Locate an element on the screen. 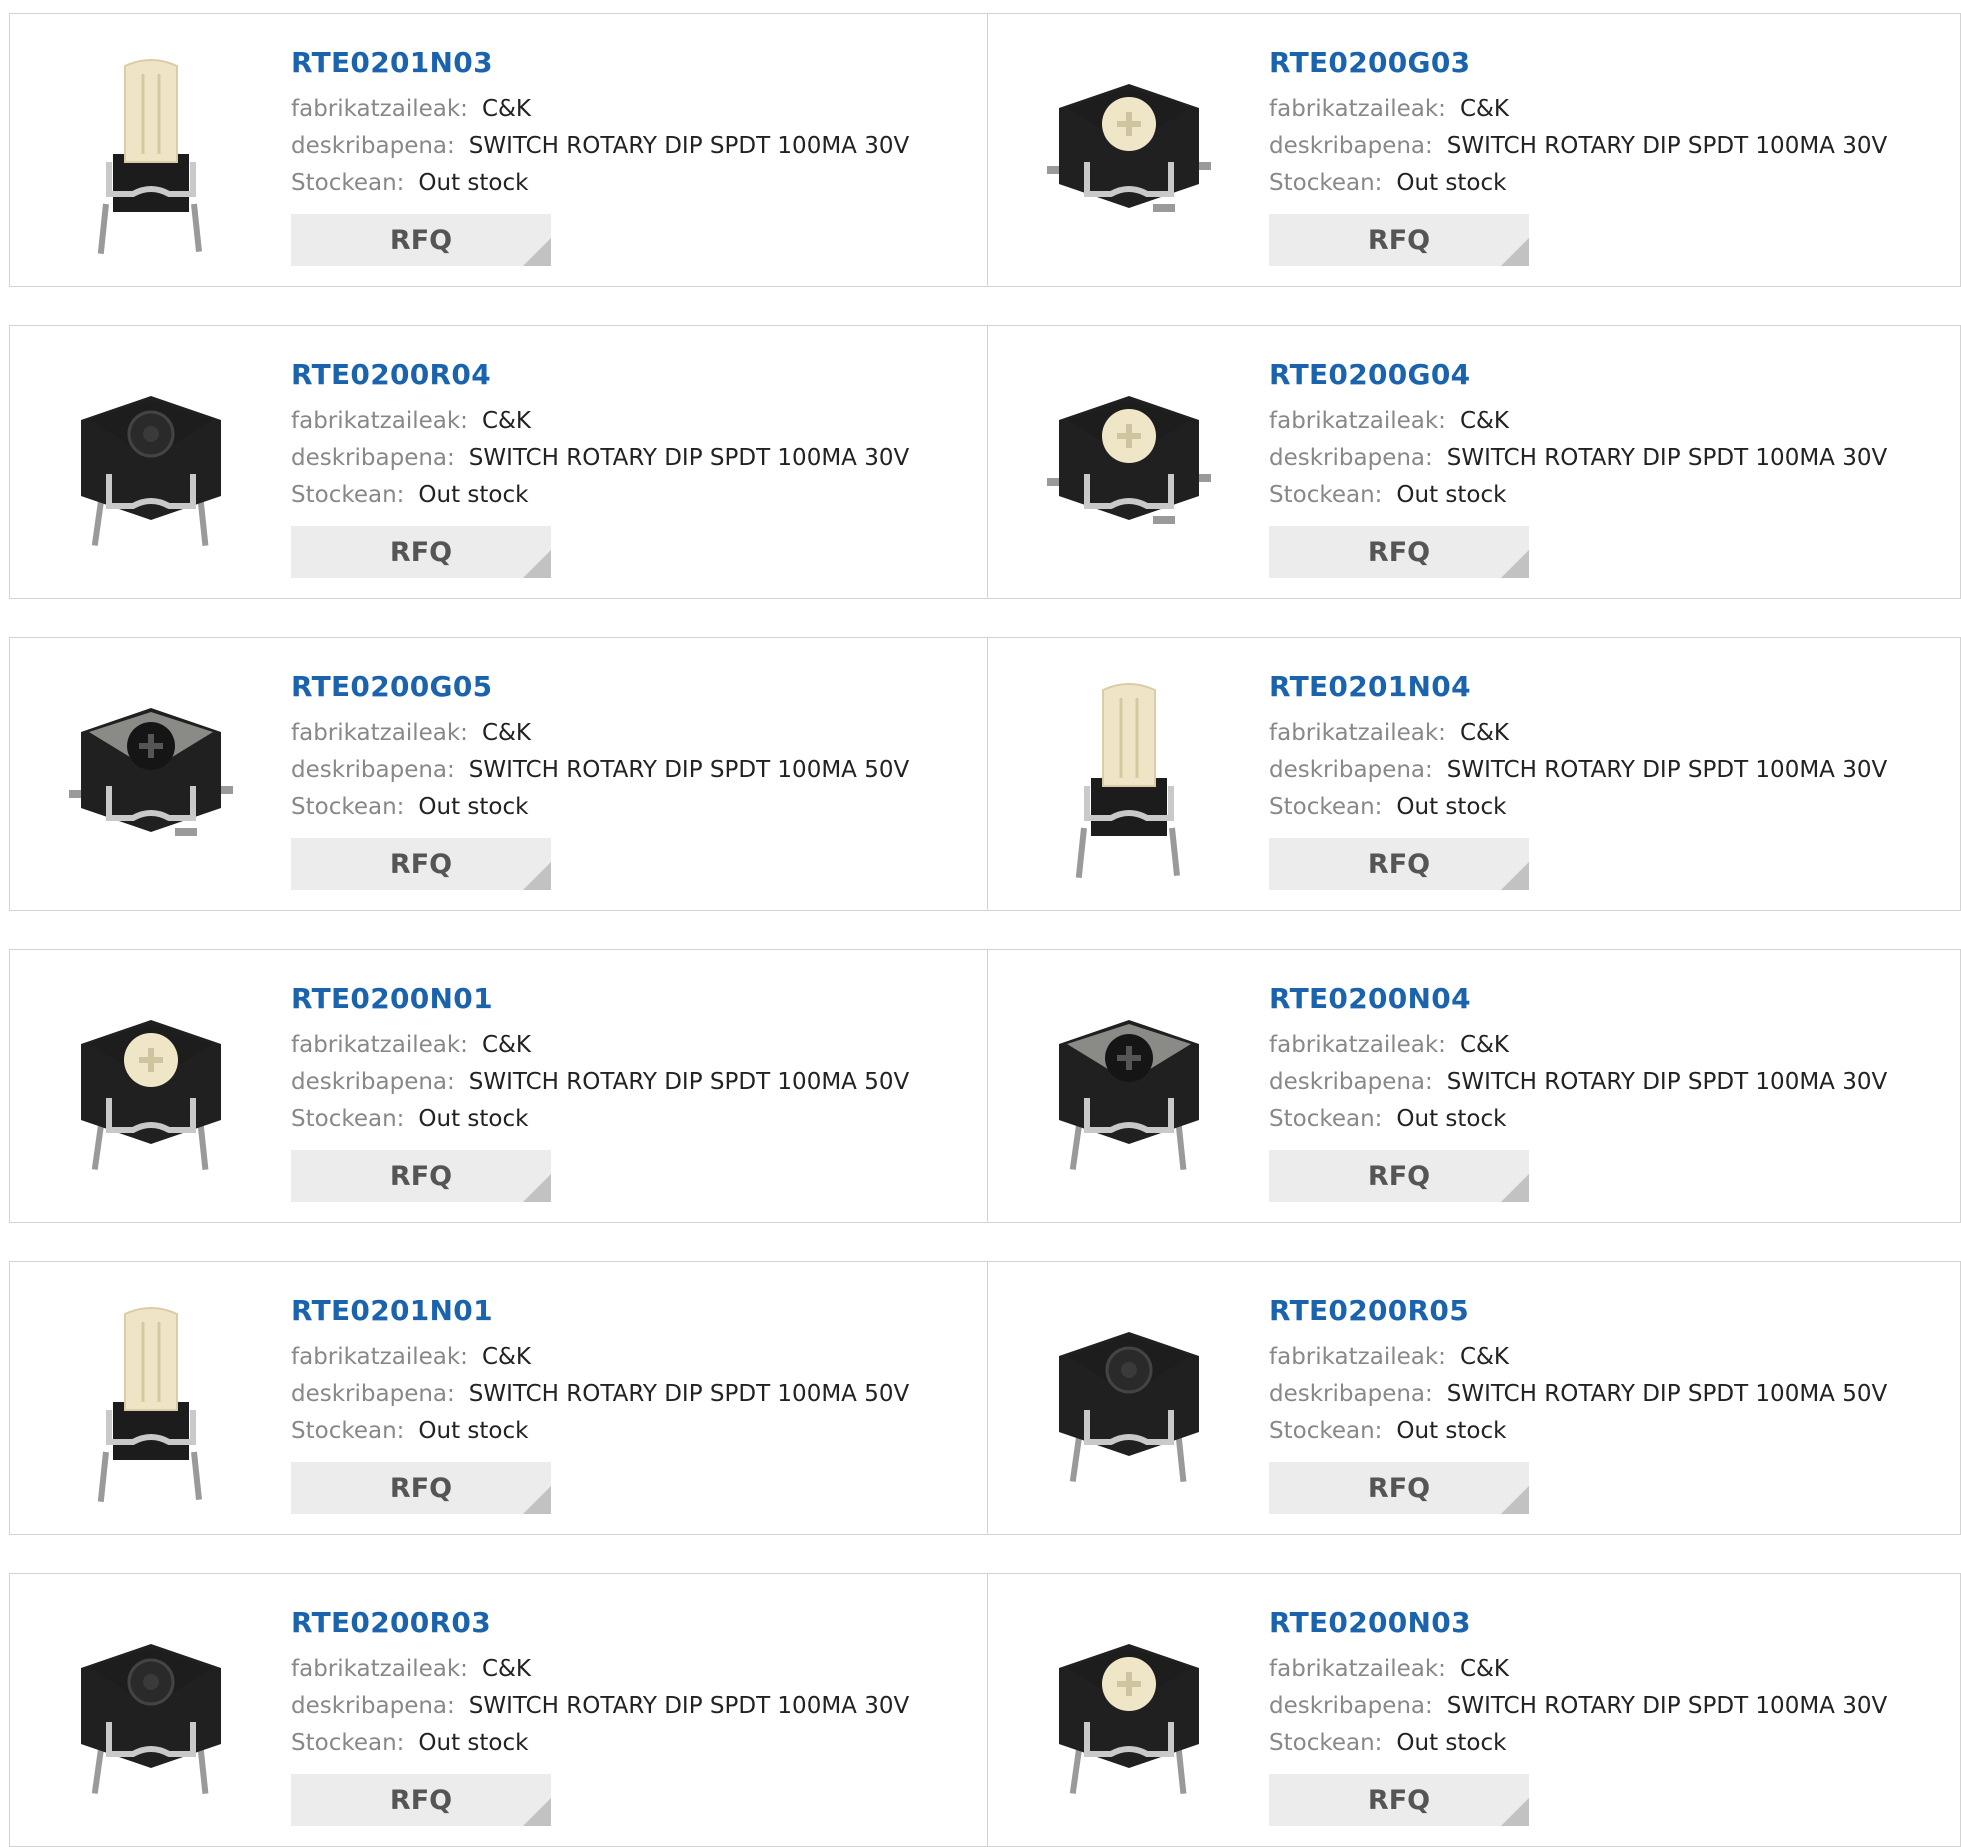 The width and height of the screenshot is (1961, 1847). product-part-number-link: RTE0200N03 is located at coordinates (1370, 1622).